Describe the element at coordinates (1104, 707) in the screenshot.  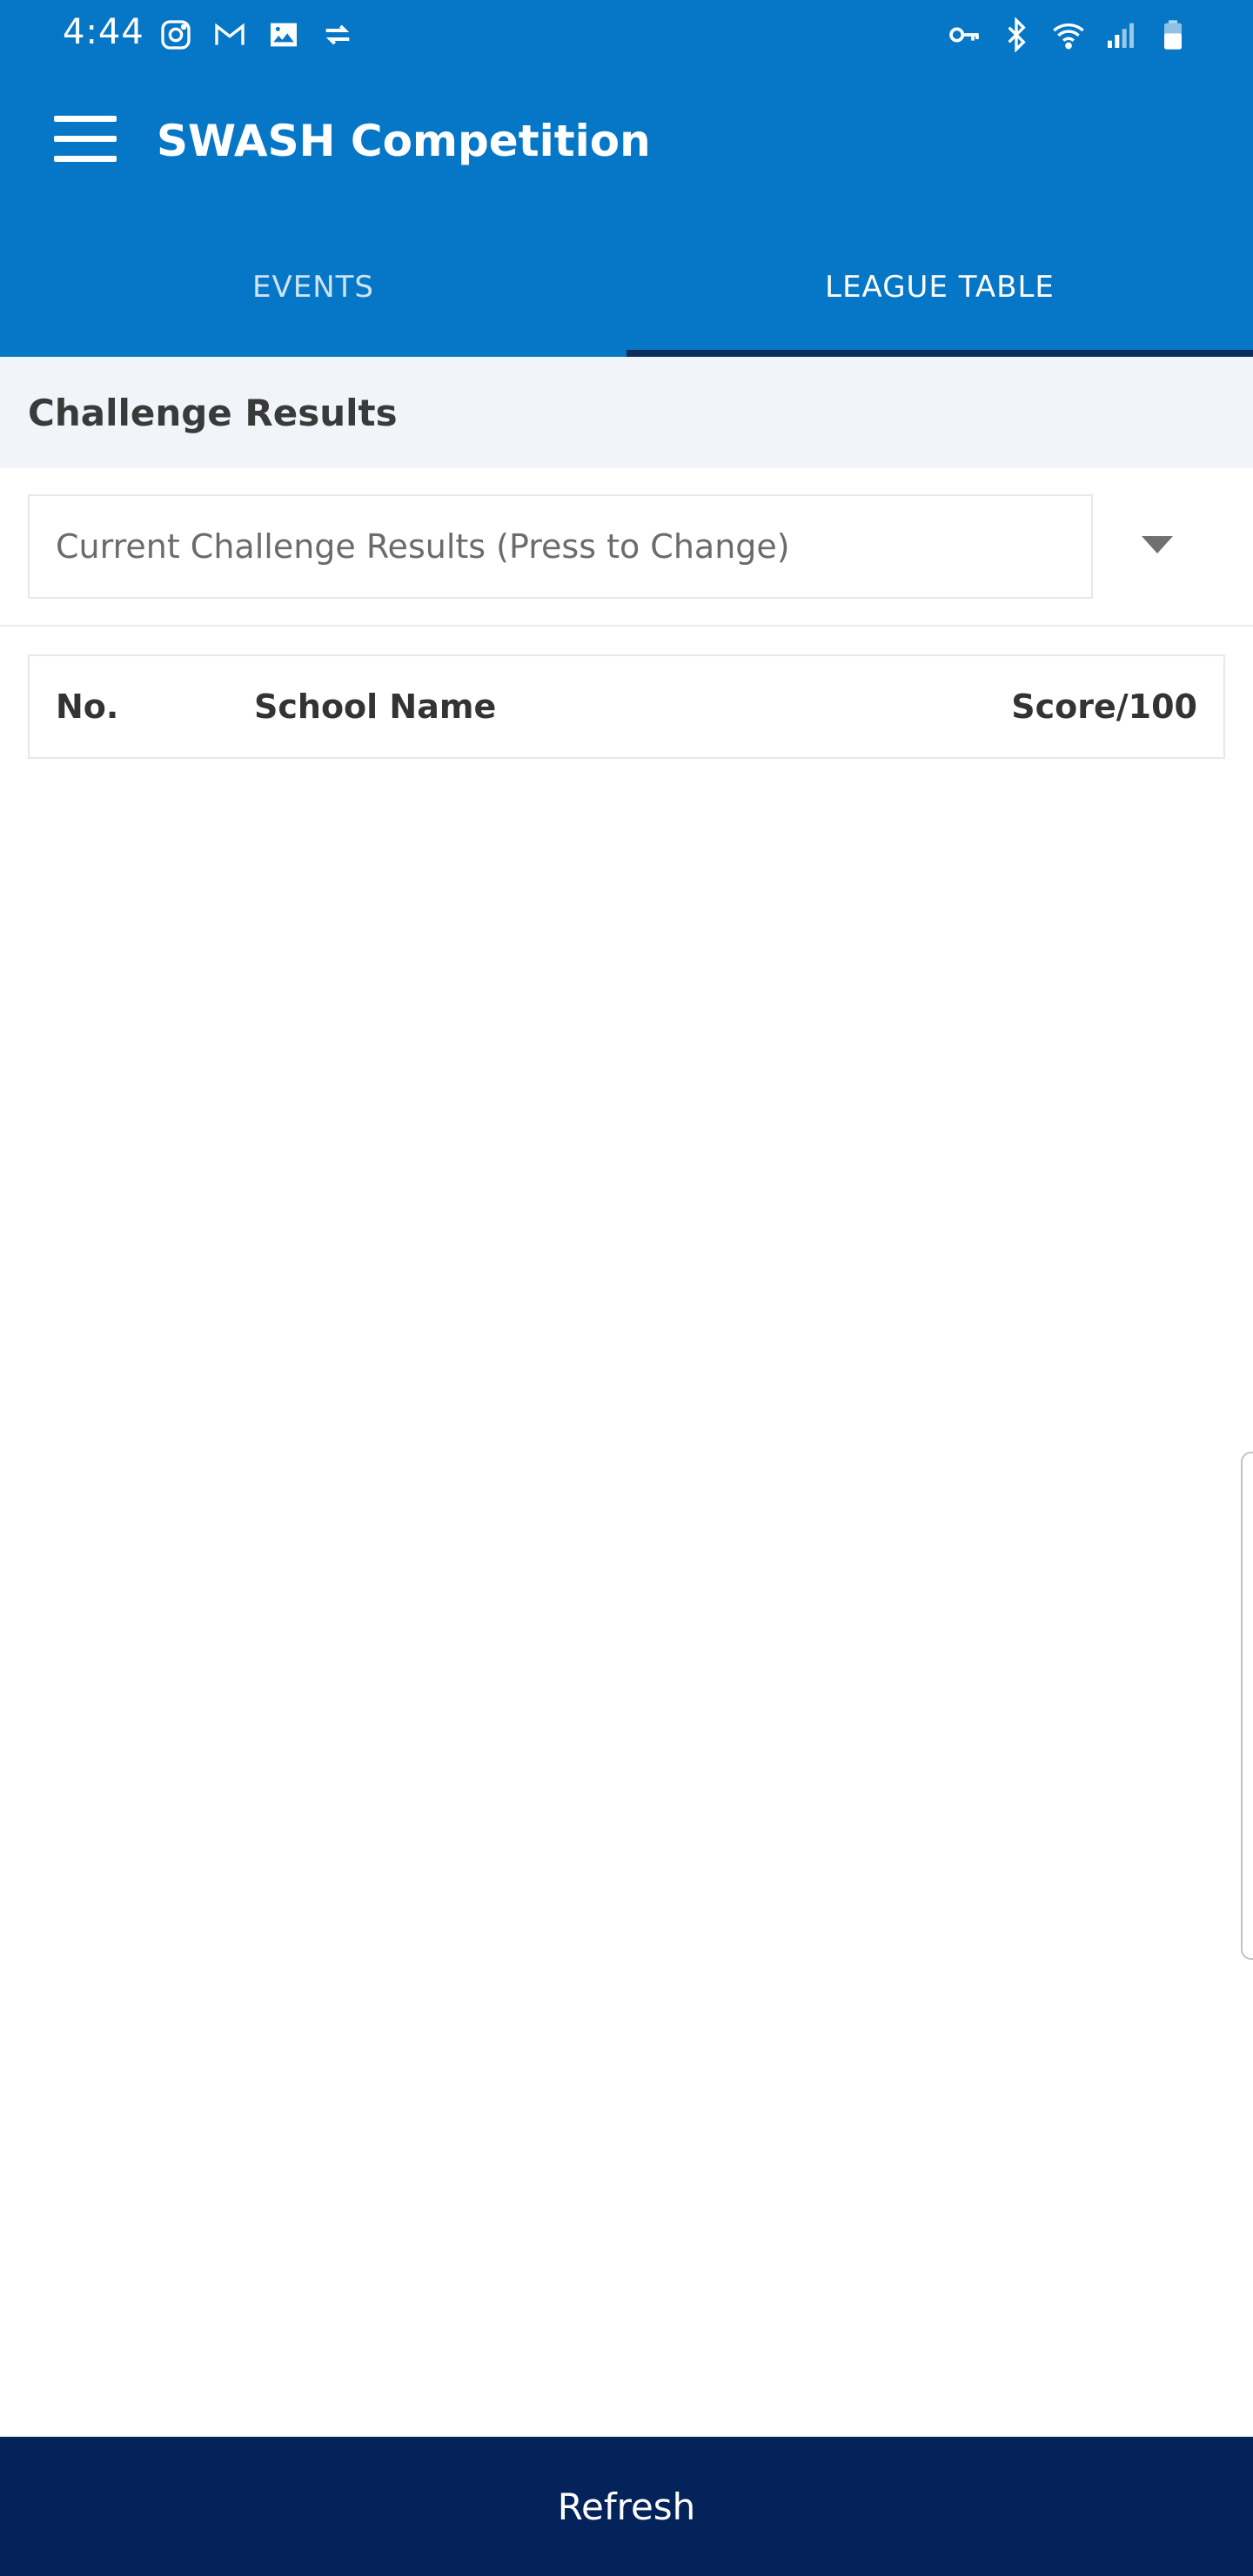
I see `column-header-score: Score/100` at that location.